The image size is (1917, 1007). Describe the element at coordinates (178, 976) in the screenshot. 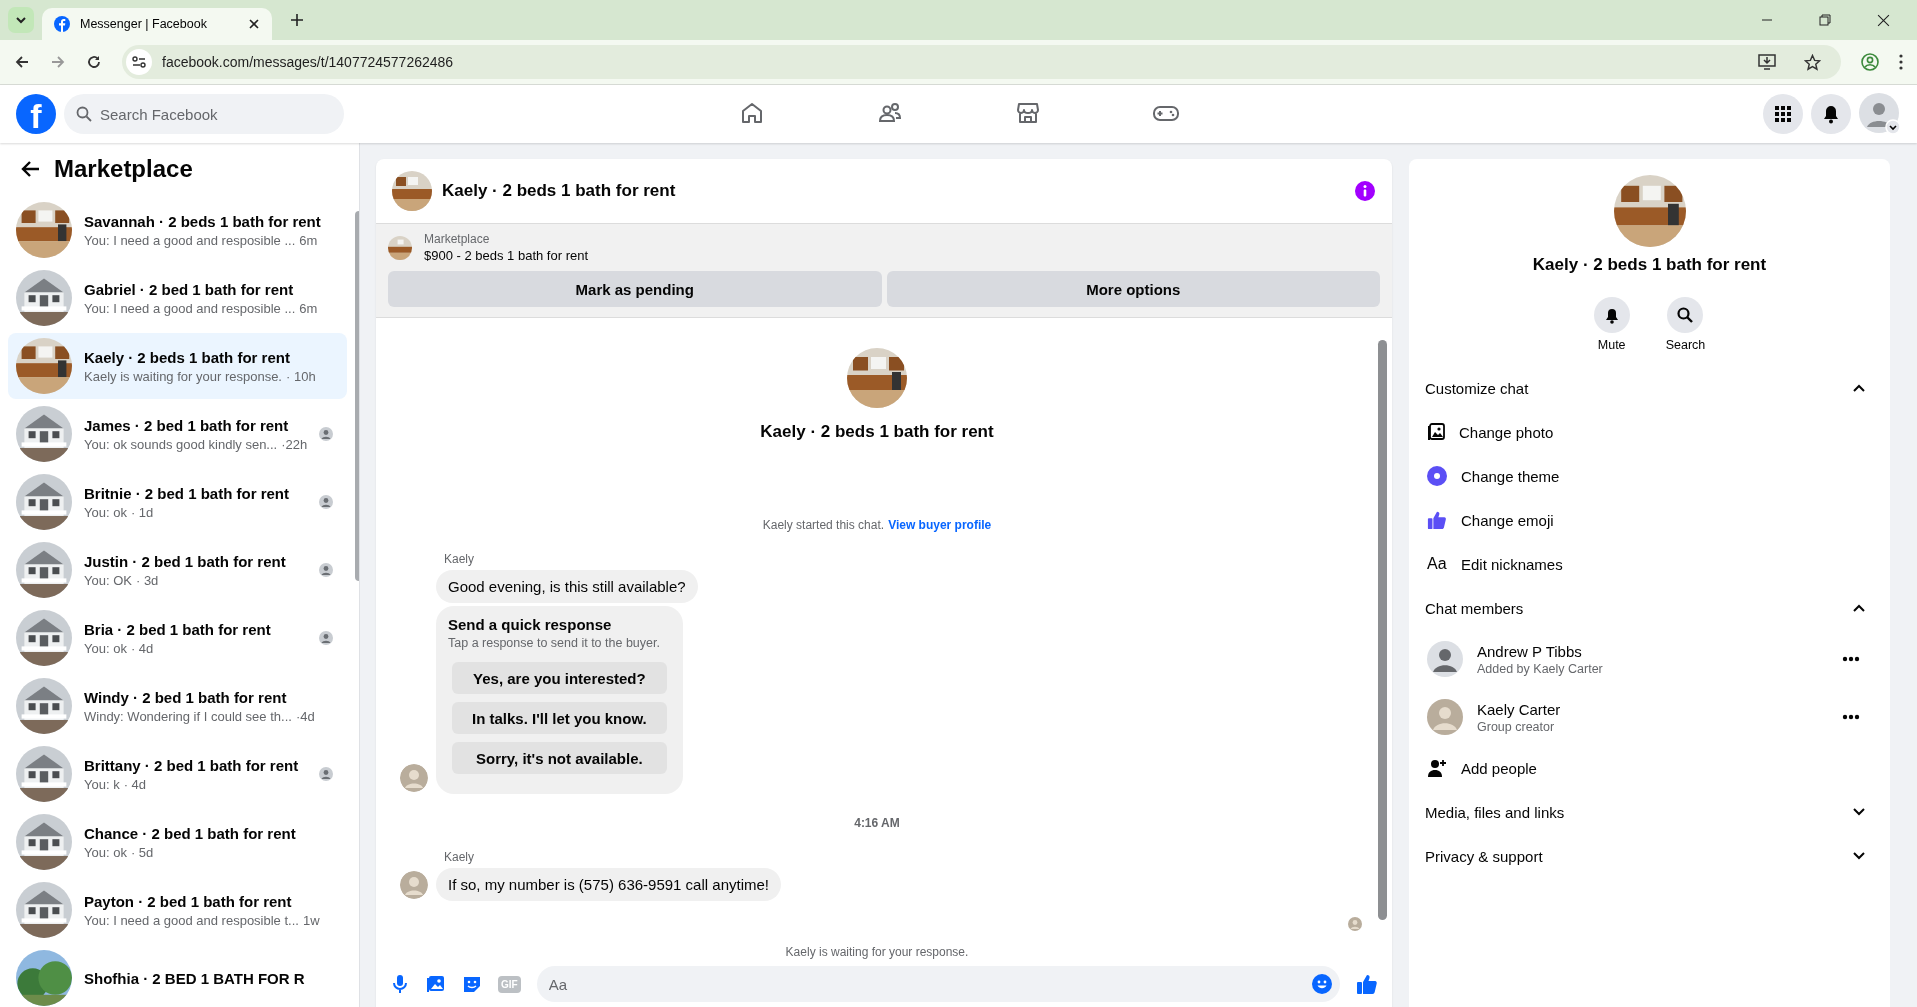

I see `conversation-item: Shofhia · 2 BED 1 BATH FOR R` at that location.